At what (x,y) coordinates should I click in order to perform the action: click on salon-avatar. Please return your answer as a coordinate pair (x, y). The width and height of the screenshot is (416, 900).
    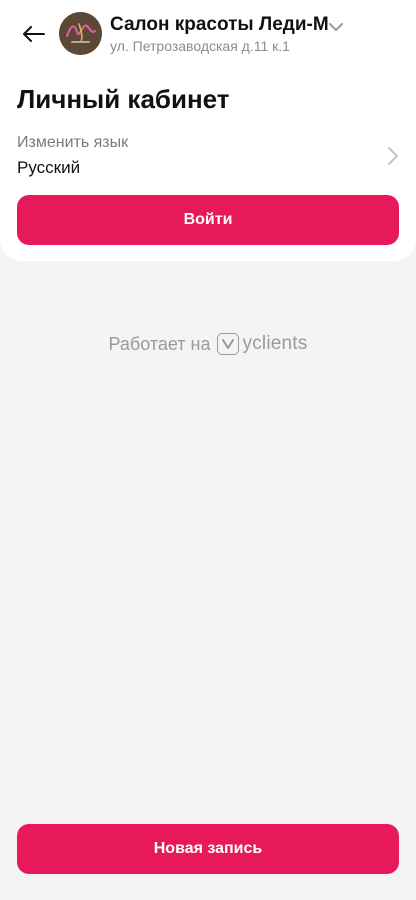
    Looking at the image, I should click on (80, 33).